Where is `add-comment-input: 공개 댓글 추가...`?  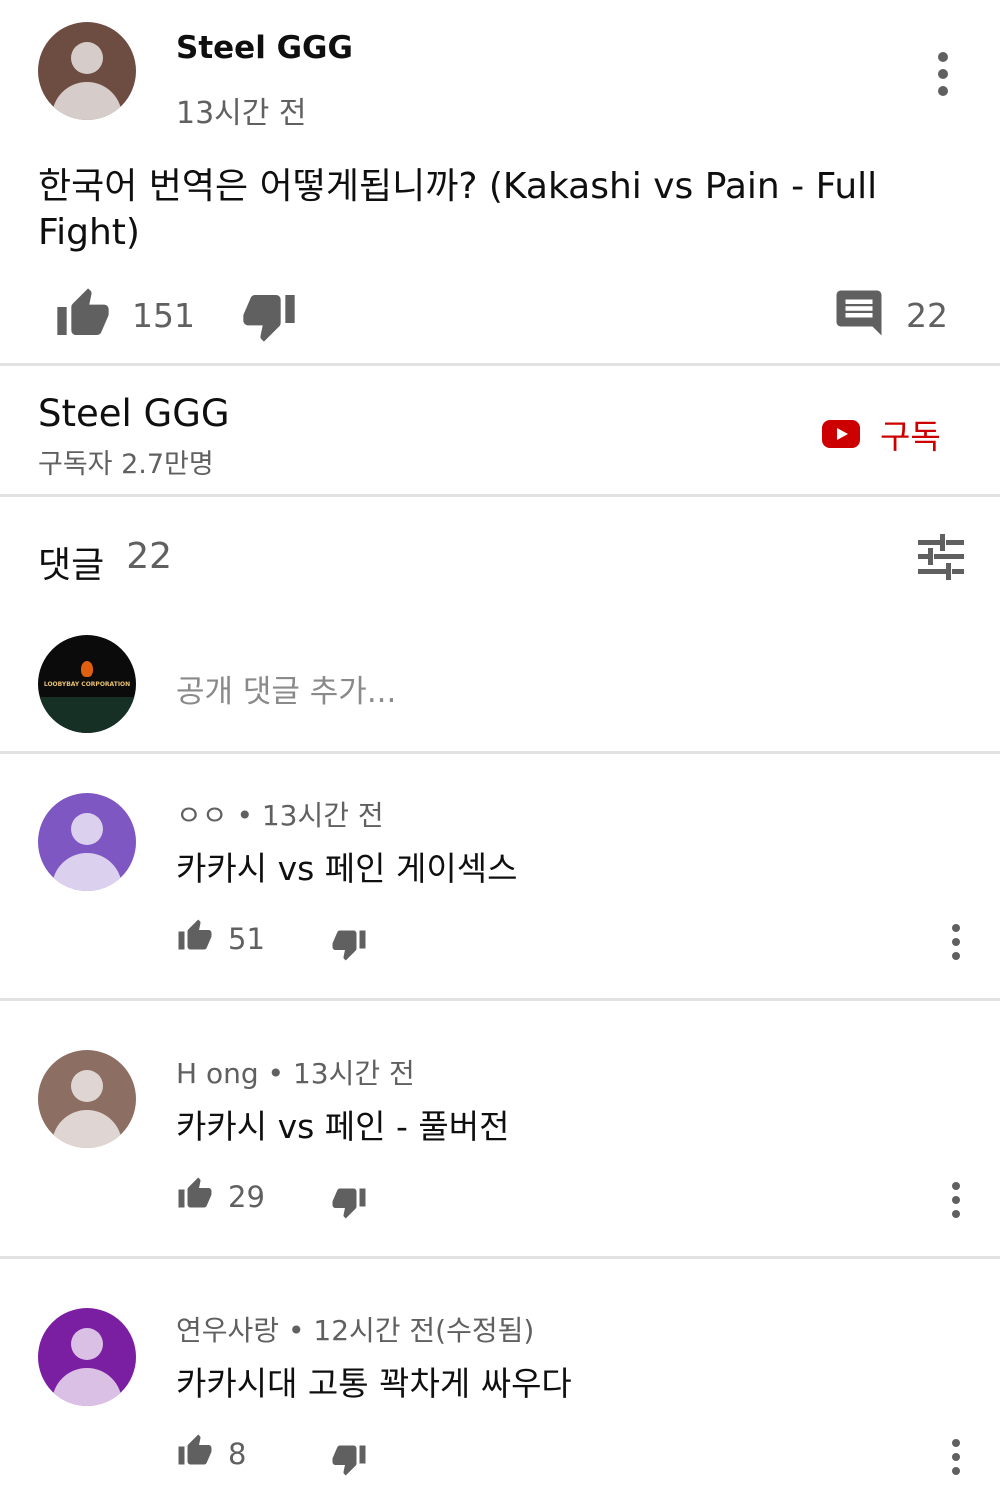 add-comment-input: 공개 댓글 추가... is located at coordinates (556, 688).